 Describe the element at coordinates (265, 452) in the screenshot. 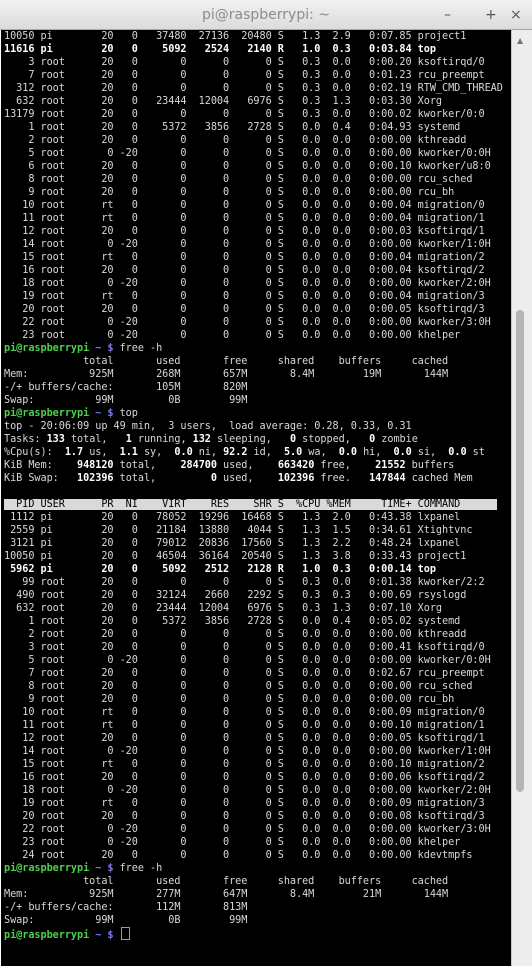

I see `line-segment: id,` at that location.